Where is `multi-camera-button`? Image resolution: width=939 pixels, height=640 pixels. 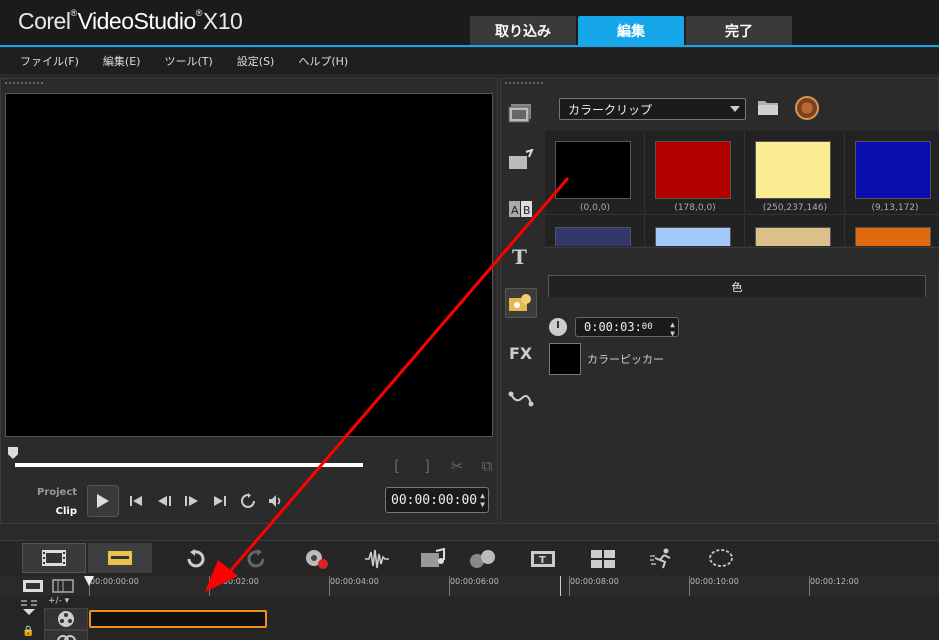 multi-camera-button is located at coordinates (603, 559).